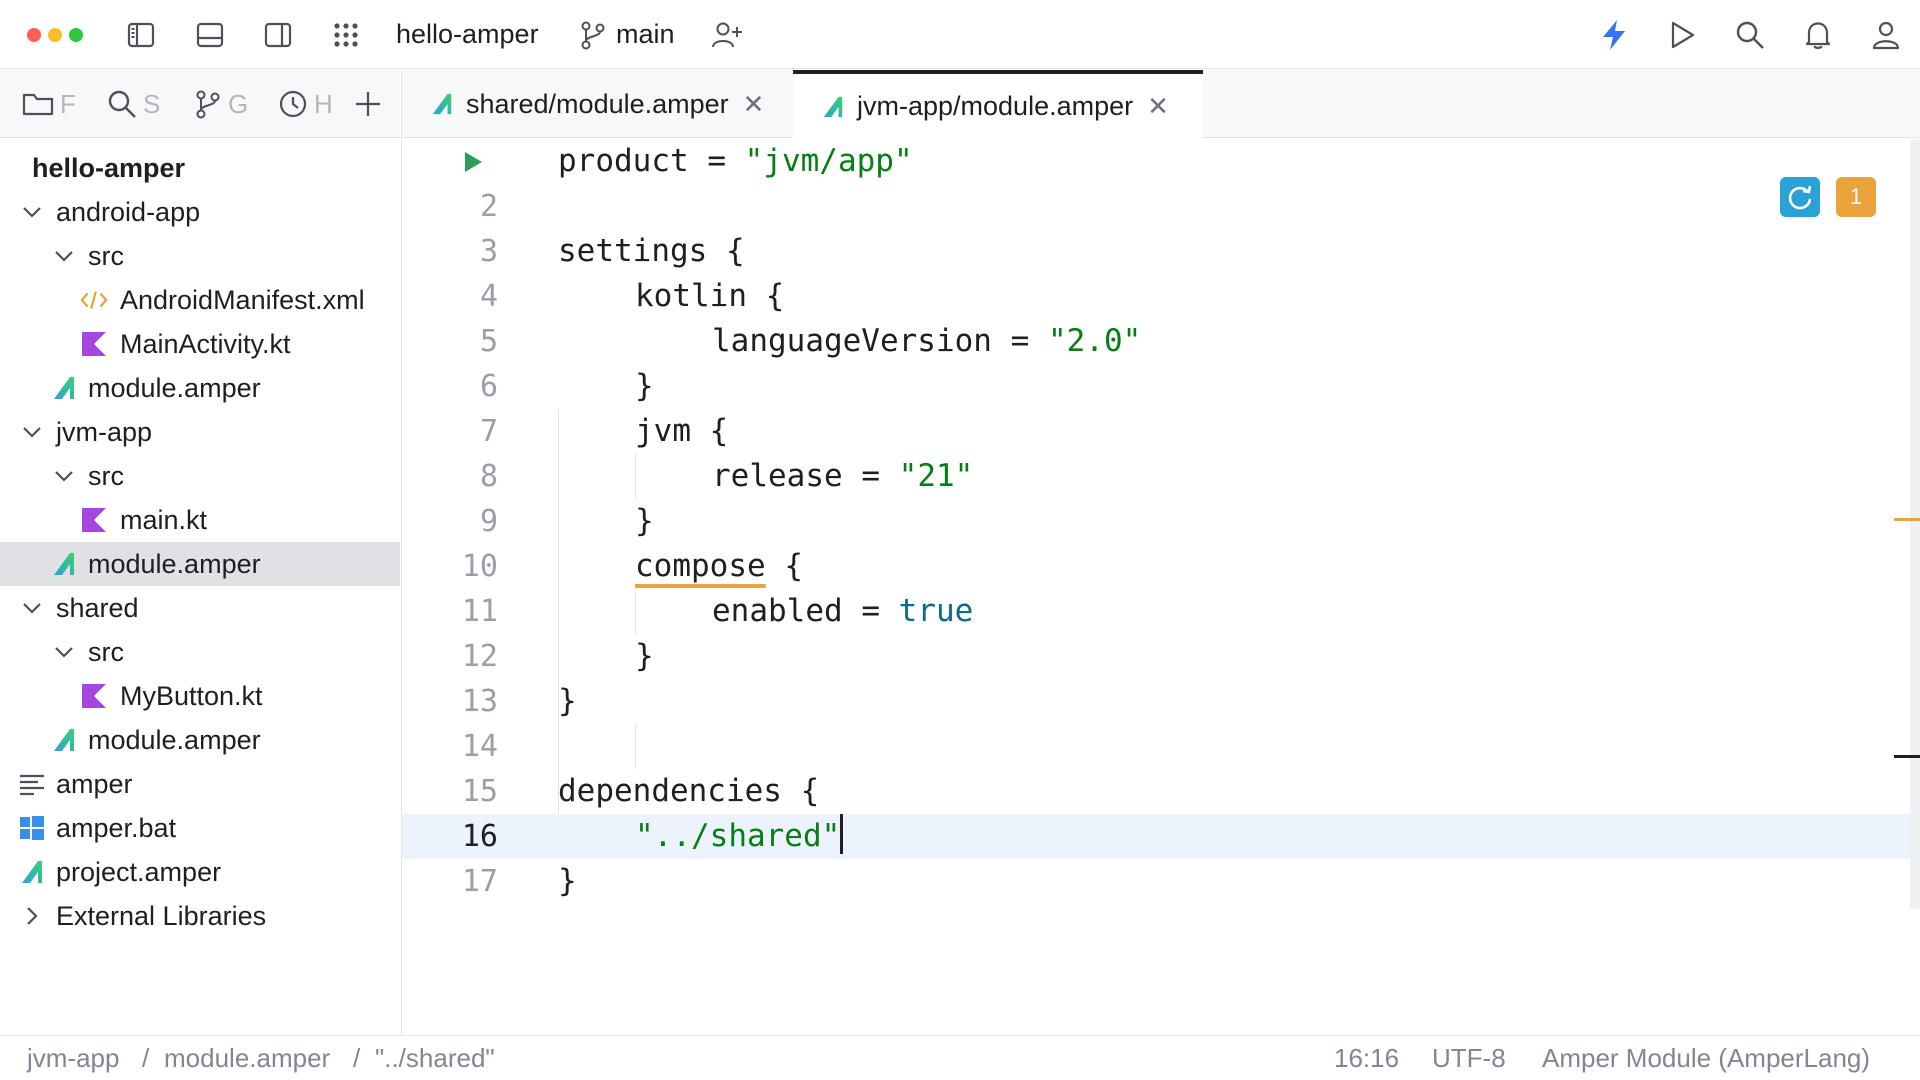 Image resolution: width=1920 pixels, height=1080 pixels. I want to click on code-text: dependencies {, so click(689, 791).